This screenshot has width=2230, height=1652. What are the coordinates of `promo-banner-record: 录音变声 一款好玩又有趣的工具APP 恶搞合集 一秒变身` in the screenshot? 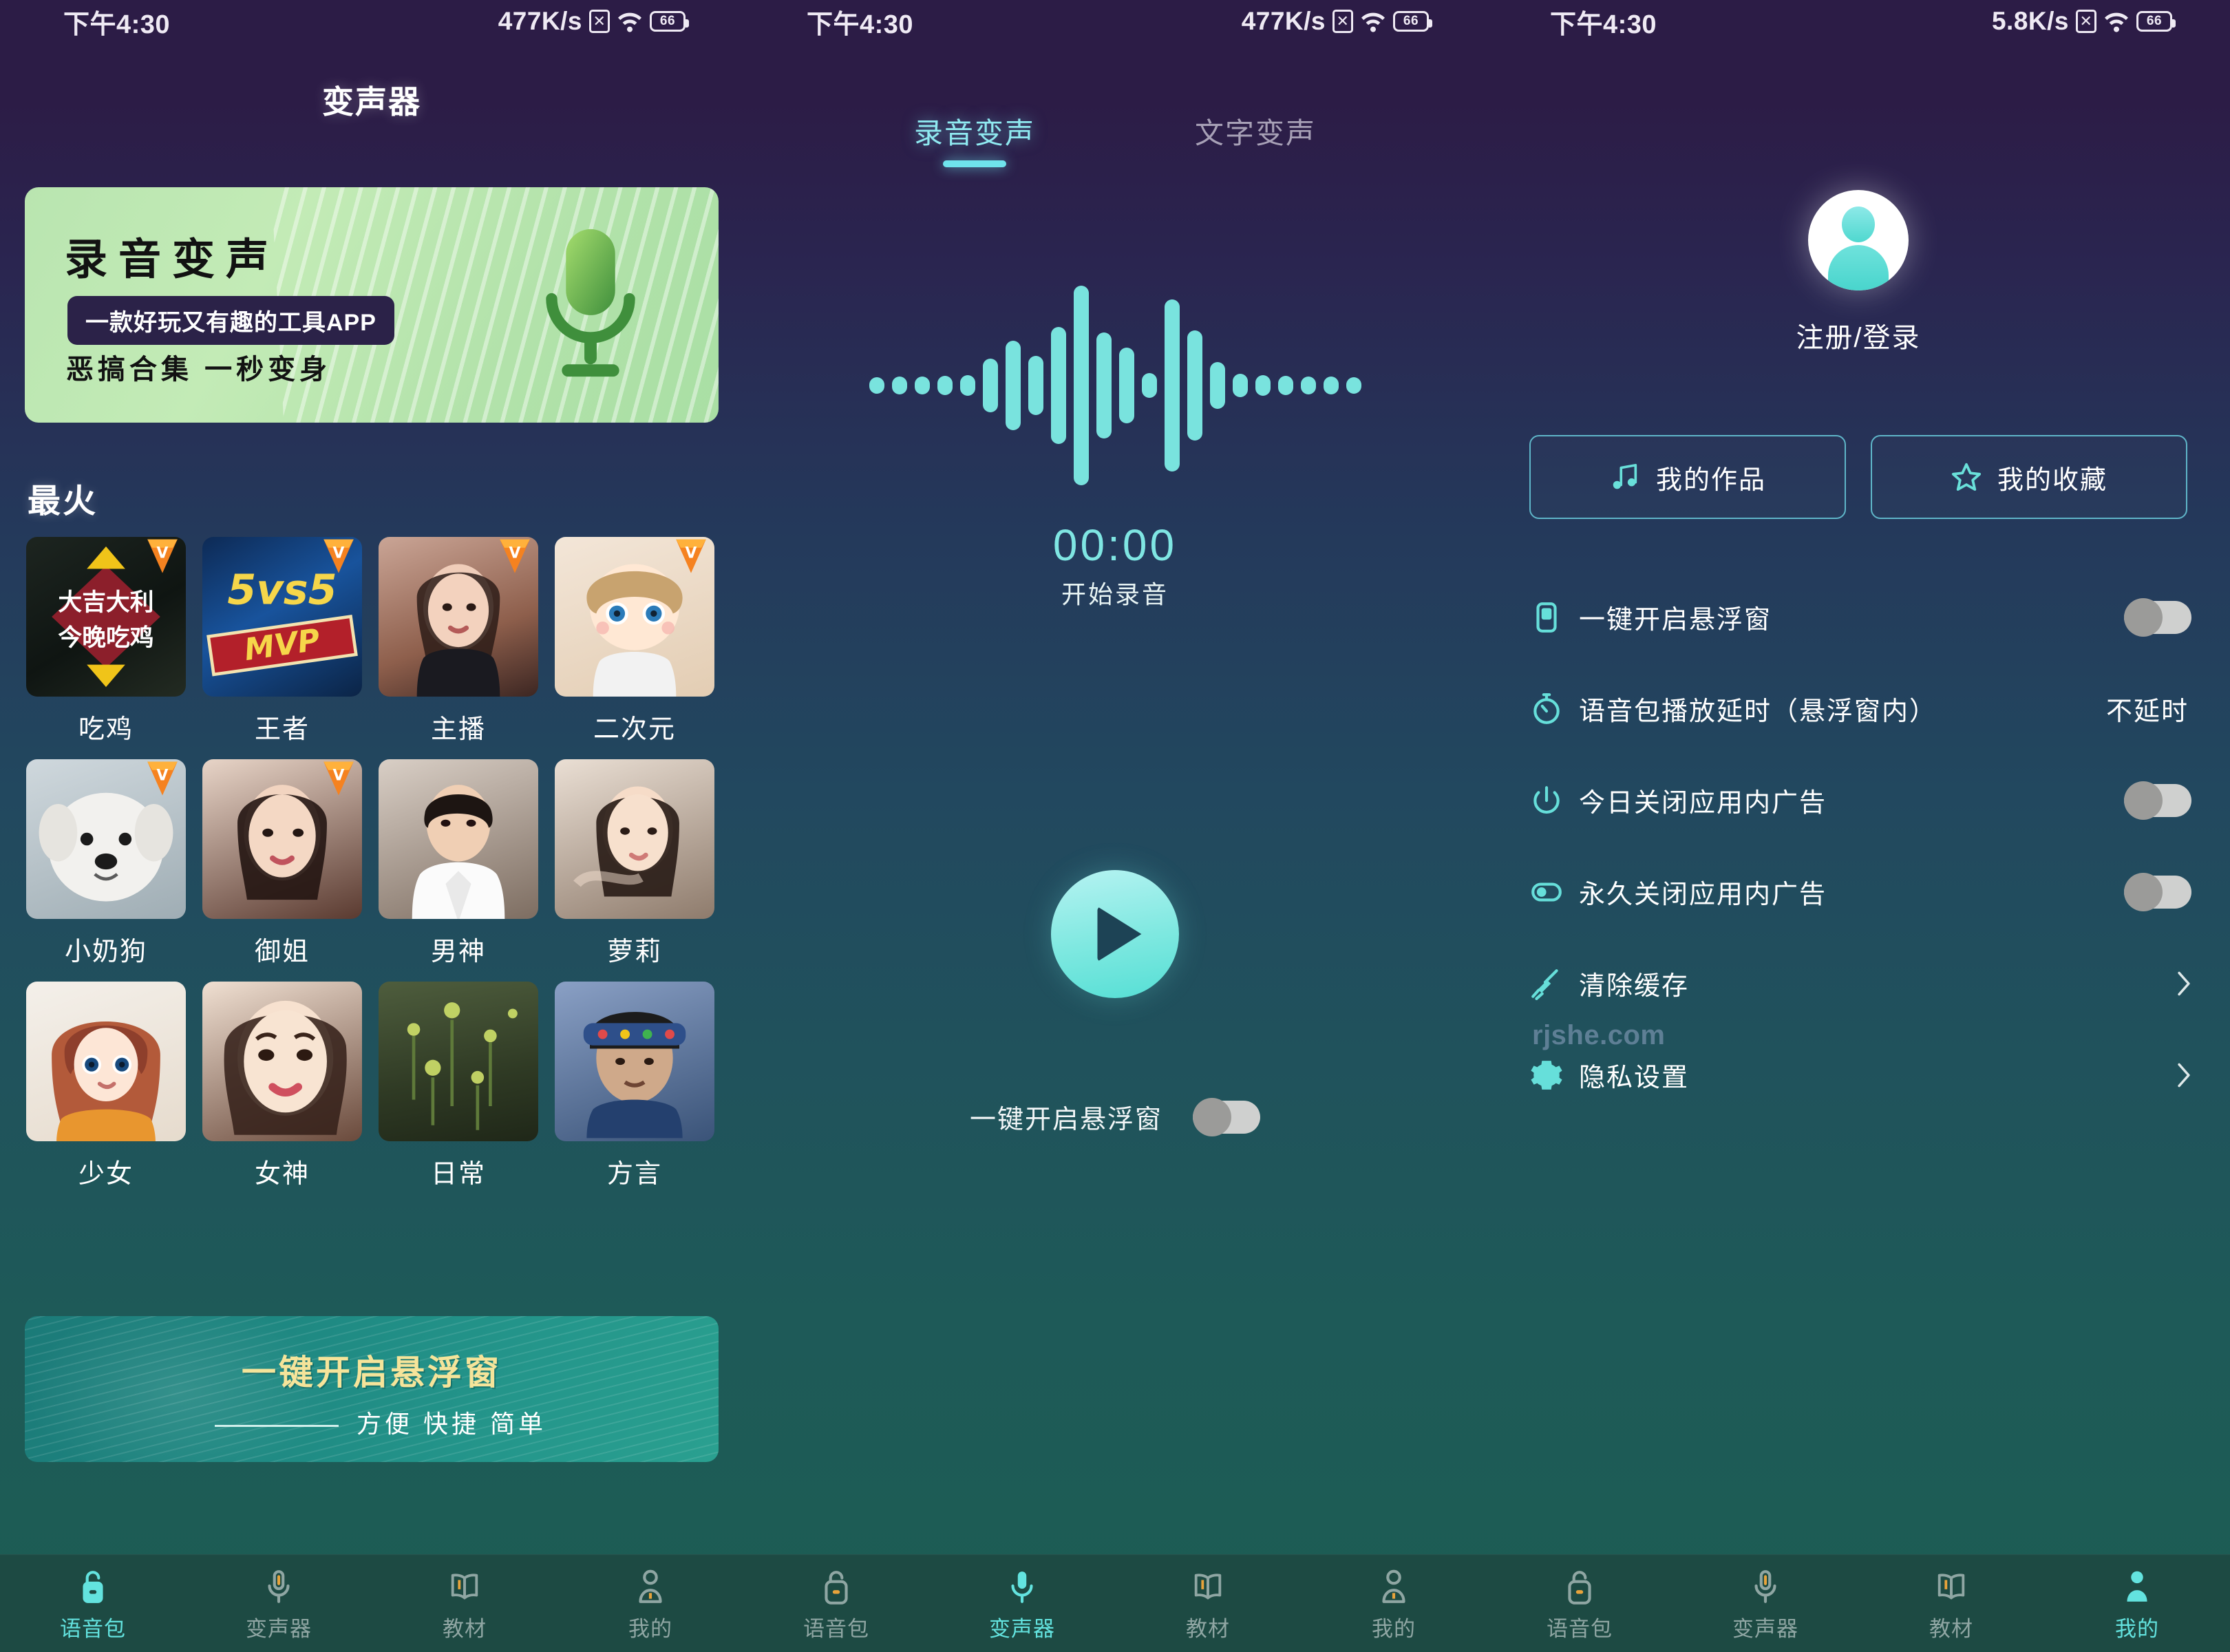 It's located at (372, 305).